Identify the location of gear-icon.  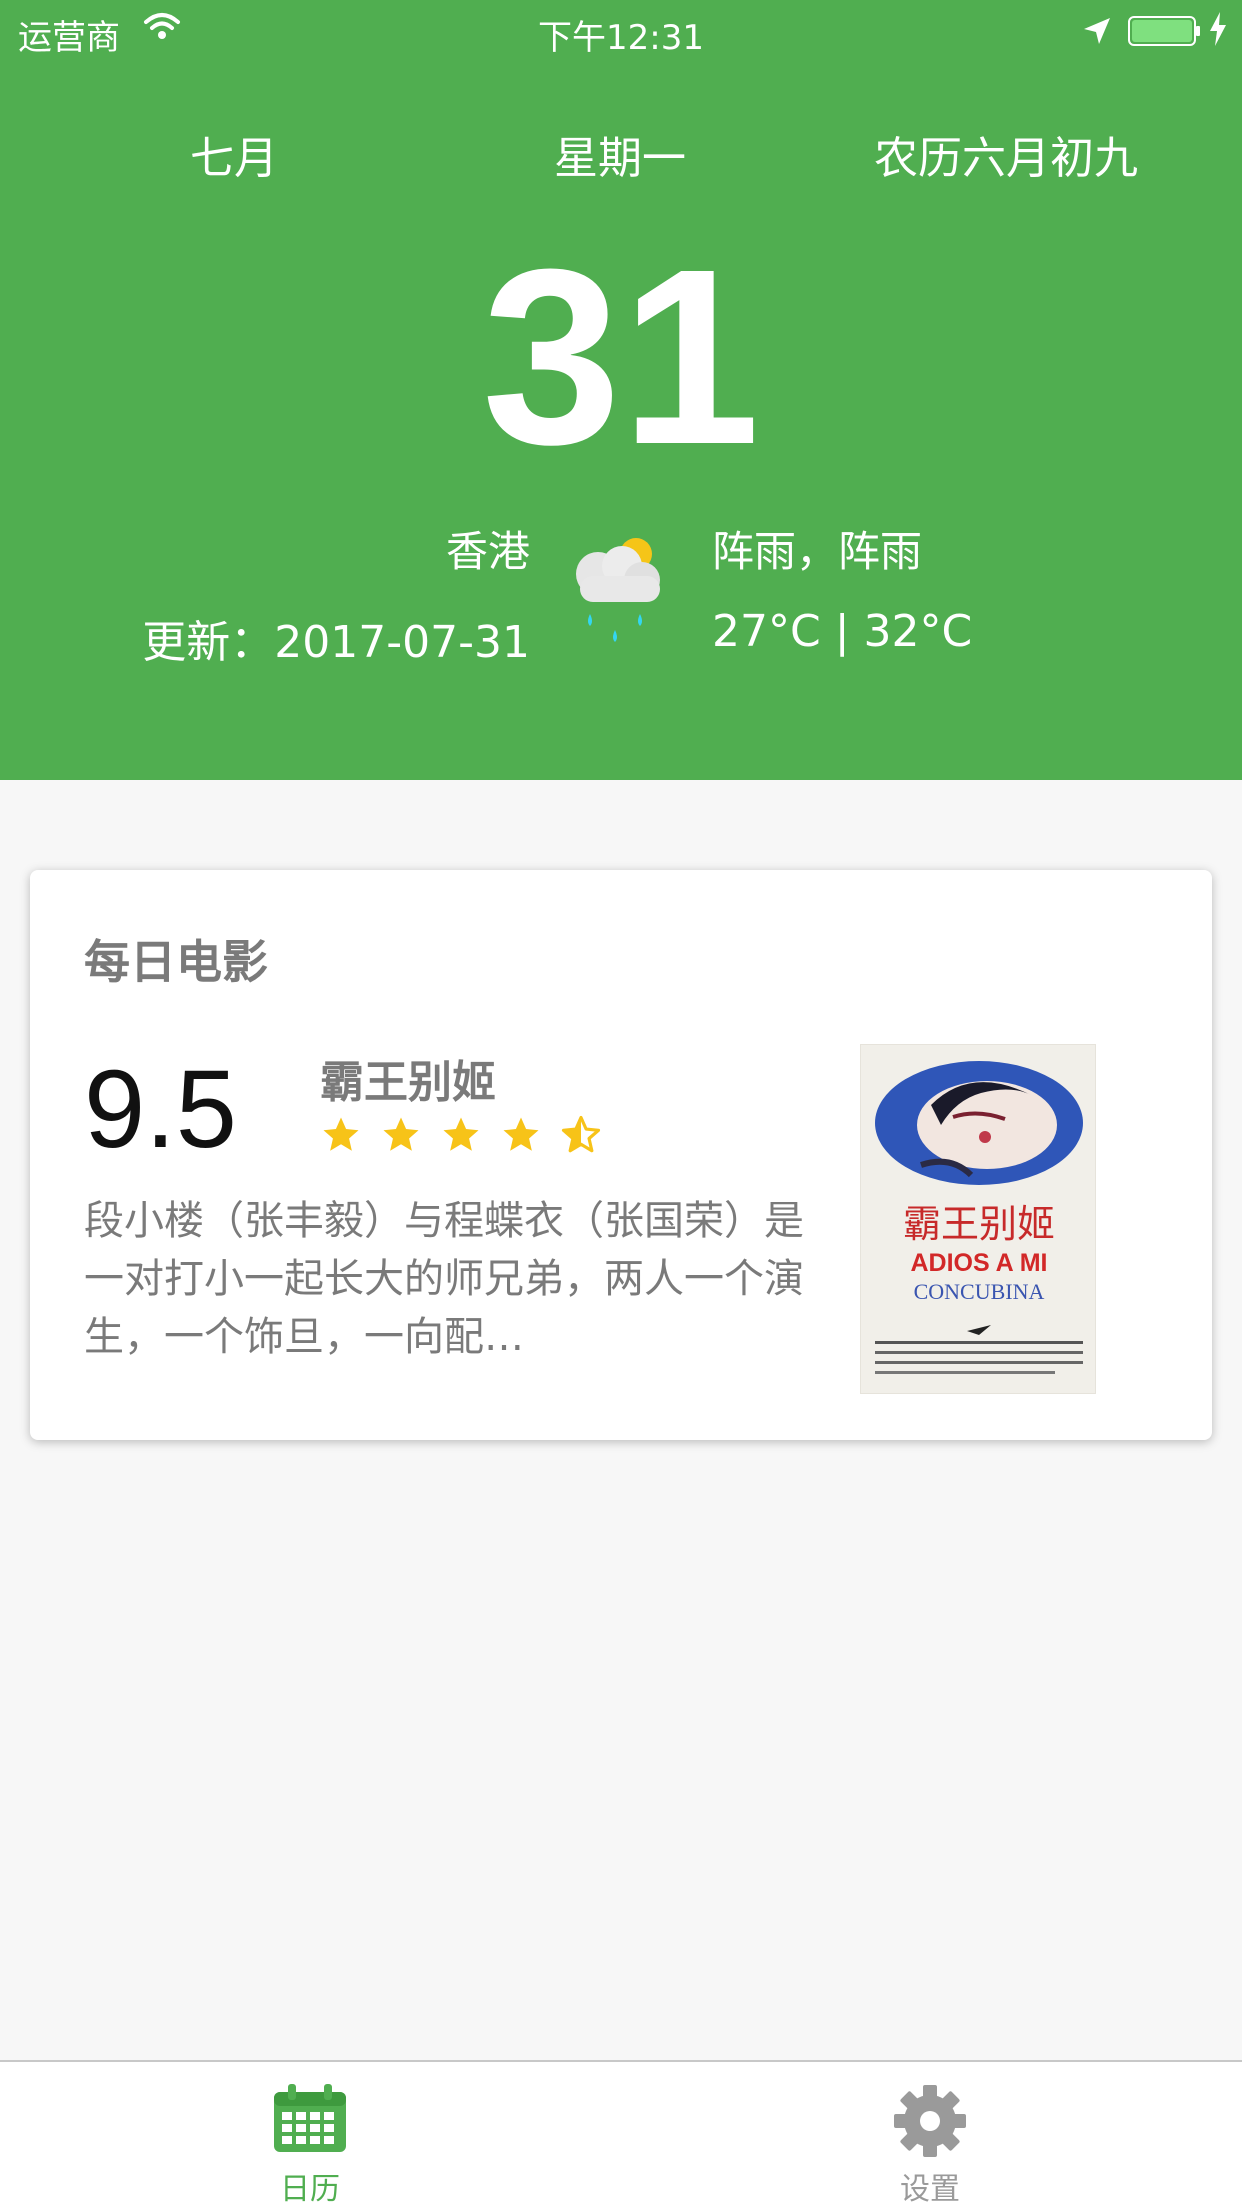
(930, 2121).